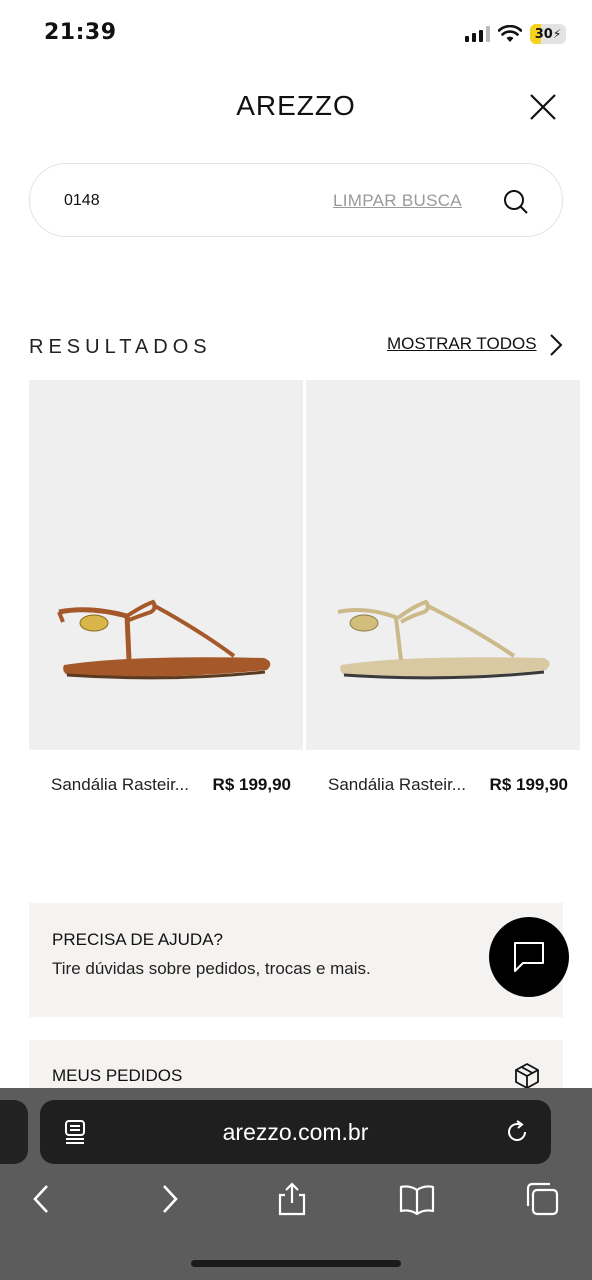 The height and width of the screenshot is (1280, 592). Describe the element at coordinates (42, 1199) in the screenshot. I see `back-icon` at that location.